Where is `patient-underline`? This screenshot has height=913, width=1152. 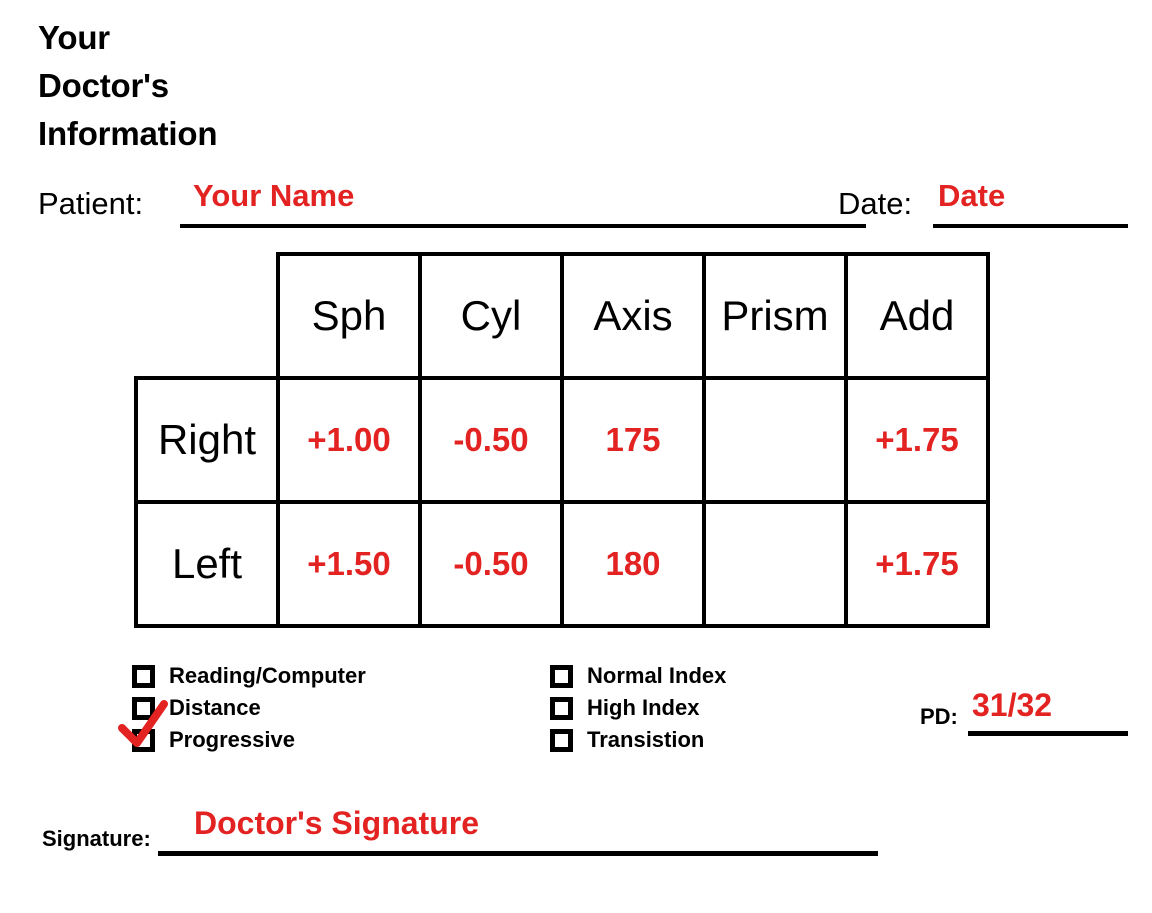
patient-underline is located at coordinates (523, 226).